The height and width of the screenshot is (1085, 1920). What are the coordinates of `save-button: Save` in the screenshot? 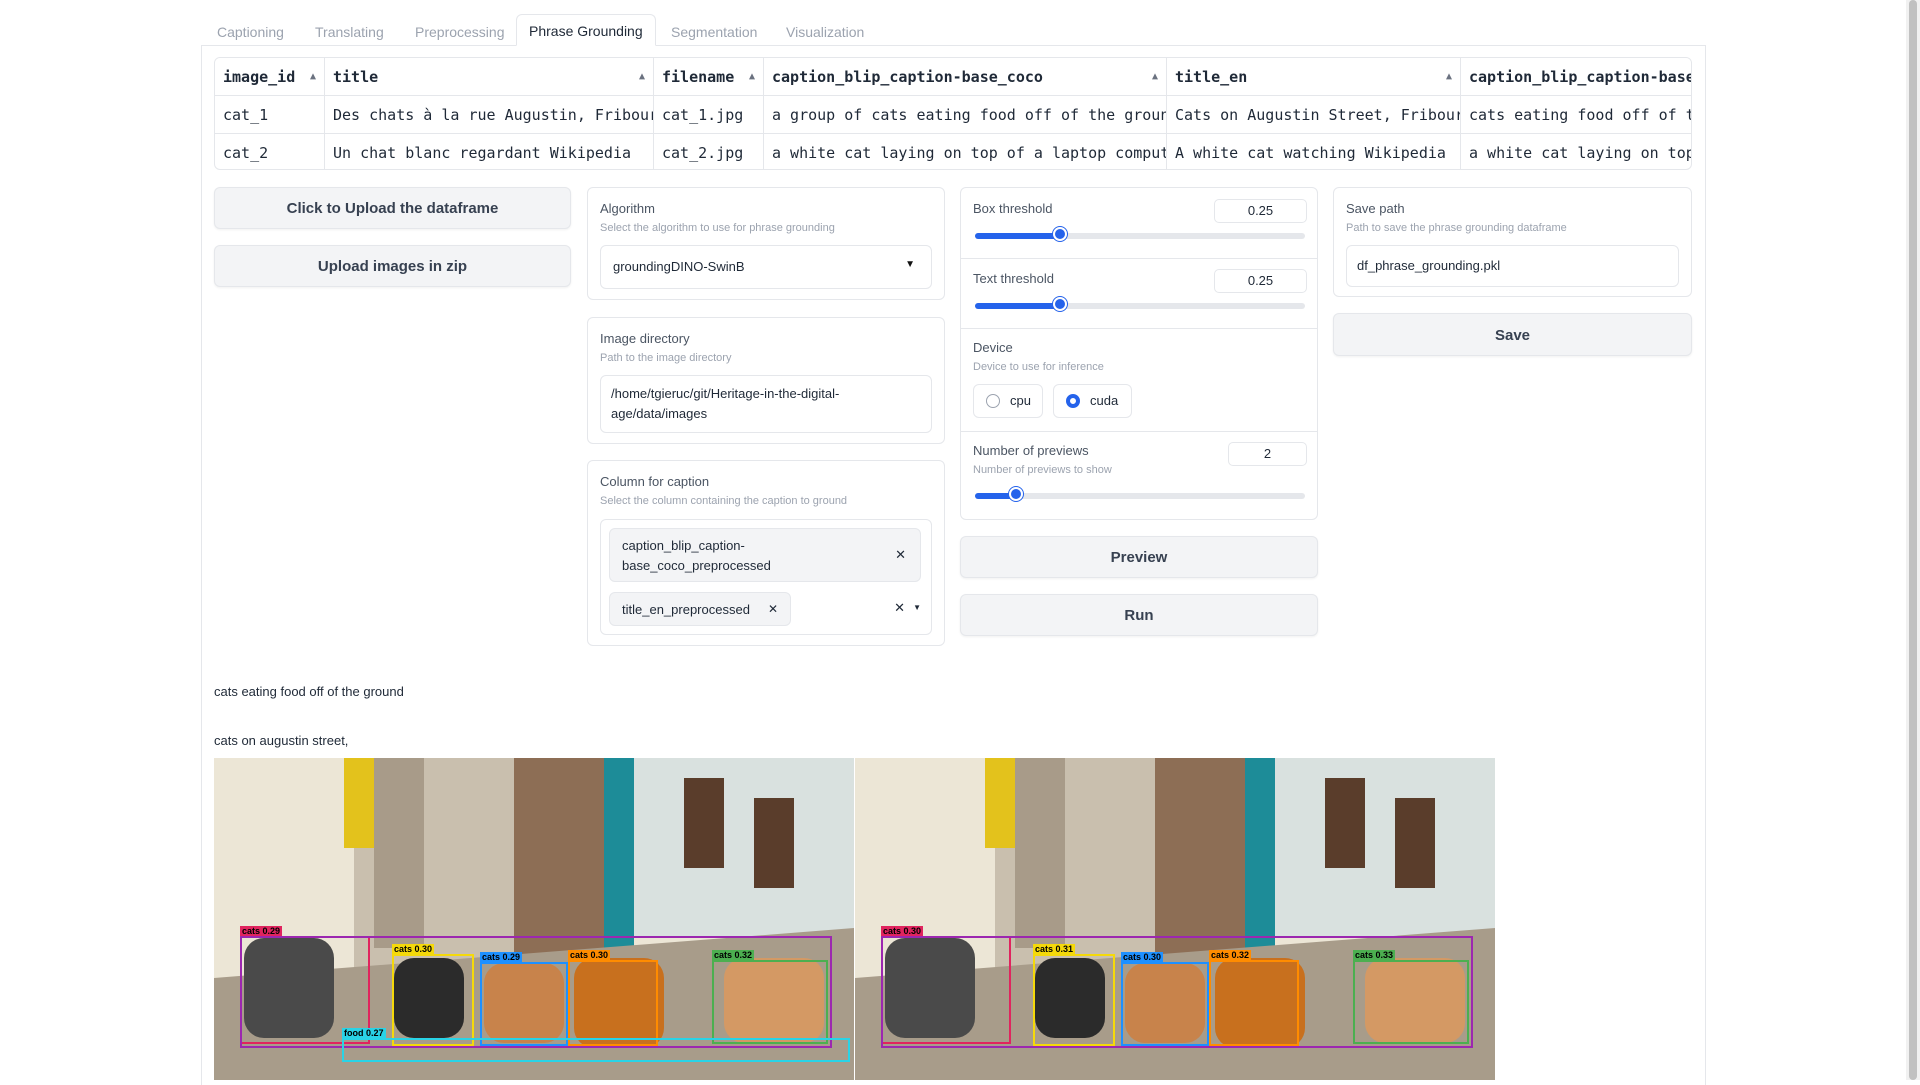 It's located at (1512, 334).